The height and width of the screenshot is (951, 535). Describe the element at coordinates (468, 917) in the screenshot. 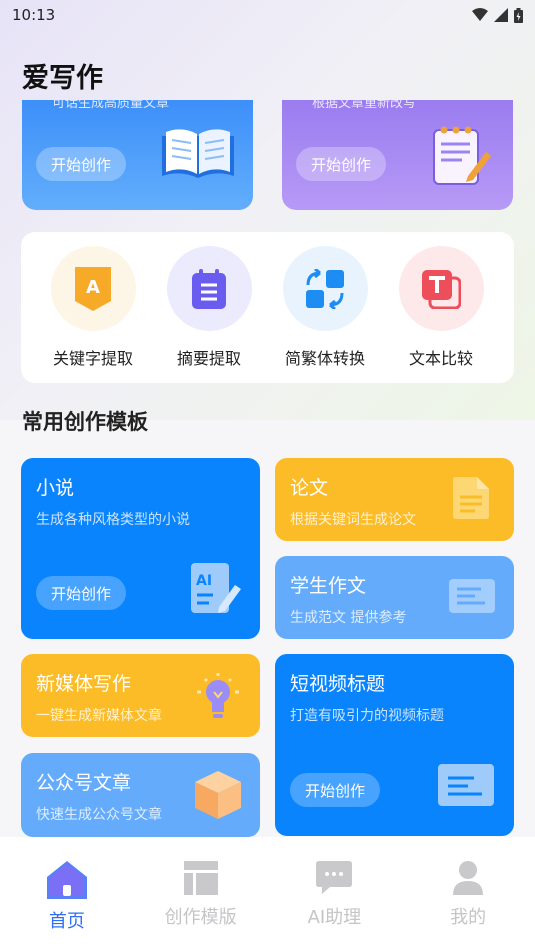

I see `nav-label: 我的` at that location.